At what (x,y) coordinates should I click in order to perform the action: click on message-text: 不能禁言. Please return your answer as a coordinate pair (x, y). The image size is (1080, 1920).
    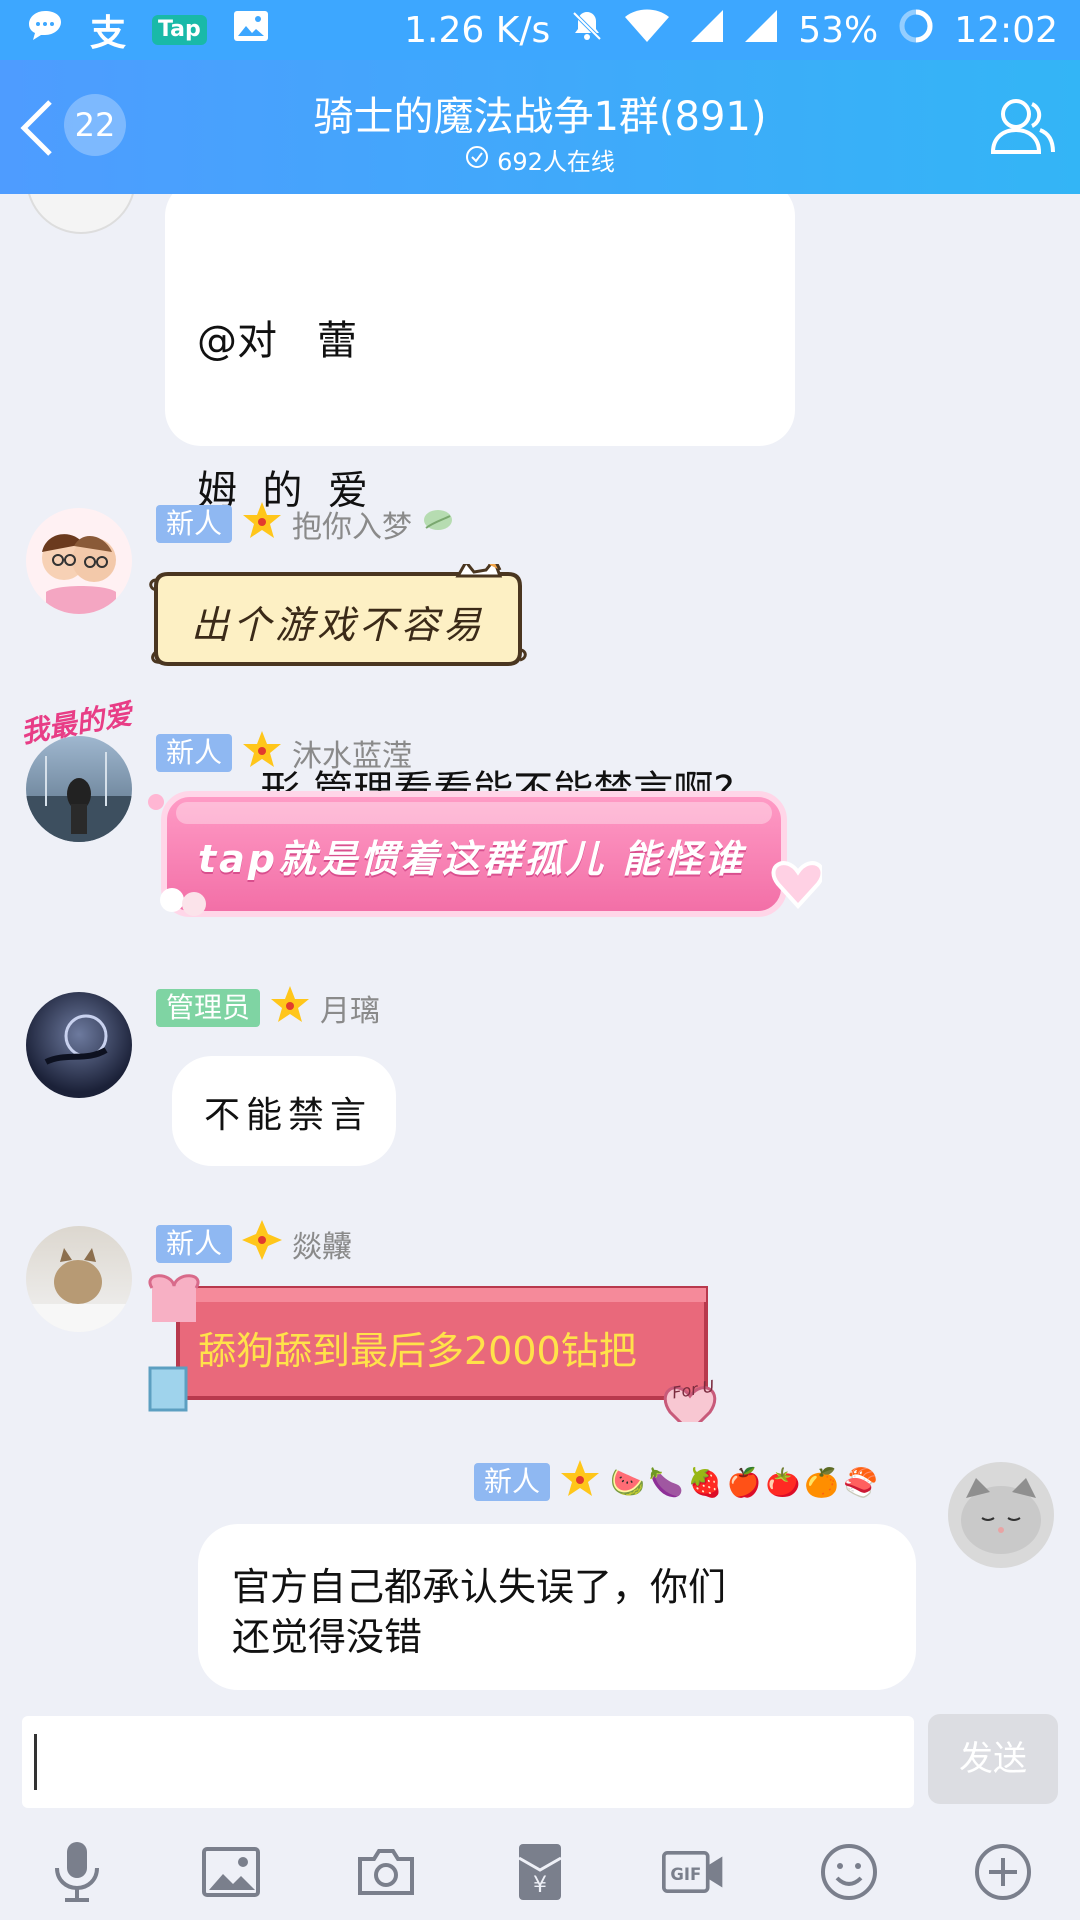
    Looking at the image, I should click on (288, 1115).